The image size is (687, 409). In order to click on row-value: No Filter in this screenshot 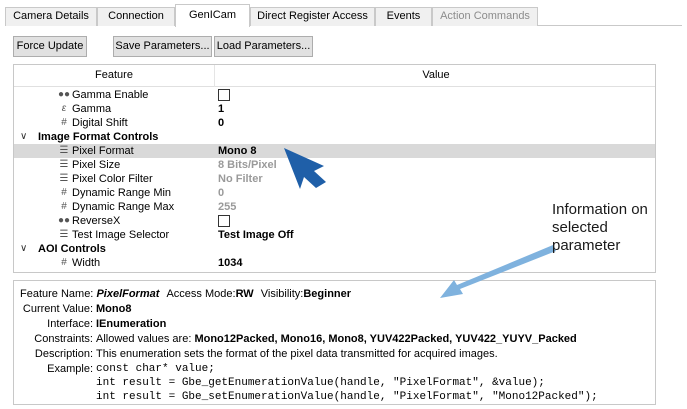, I will do `click(240, 179)`.